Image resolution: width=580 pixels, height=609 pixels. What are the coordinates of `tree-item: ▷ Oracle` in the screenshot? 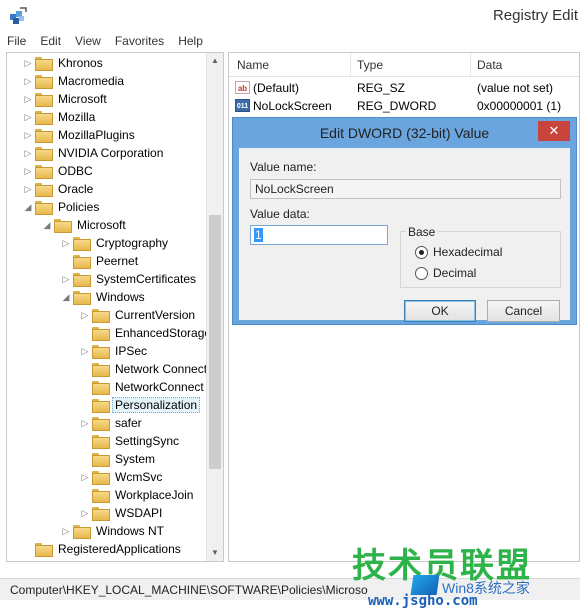 It's located at (59, 189).